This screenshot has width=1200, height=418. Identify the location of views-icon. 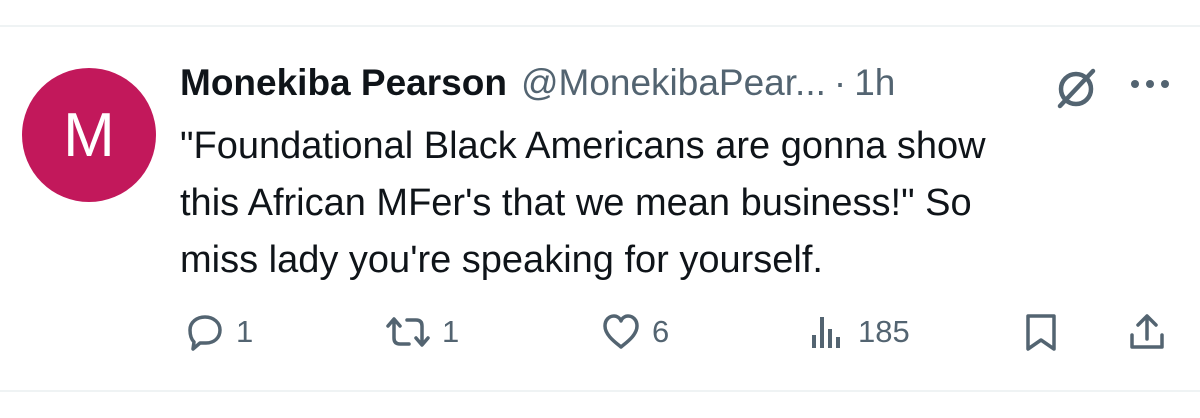
(826, 332).